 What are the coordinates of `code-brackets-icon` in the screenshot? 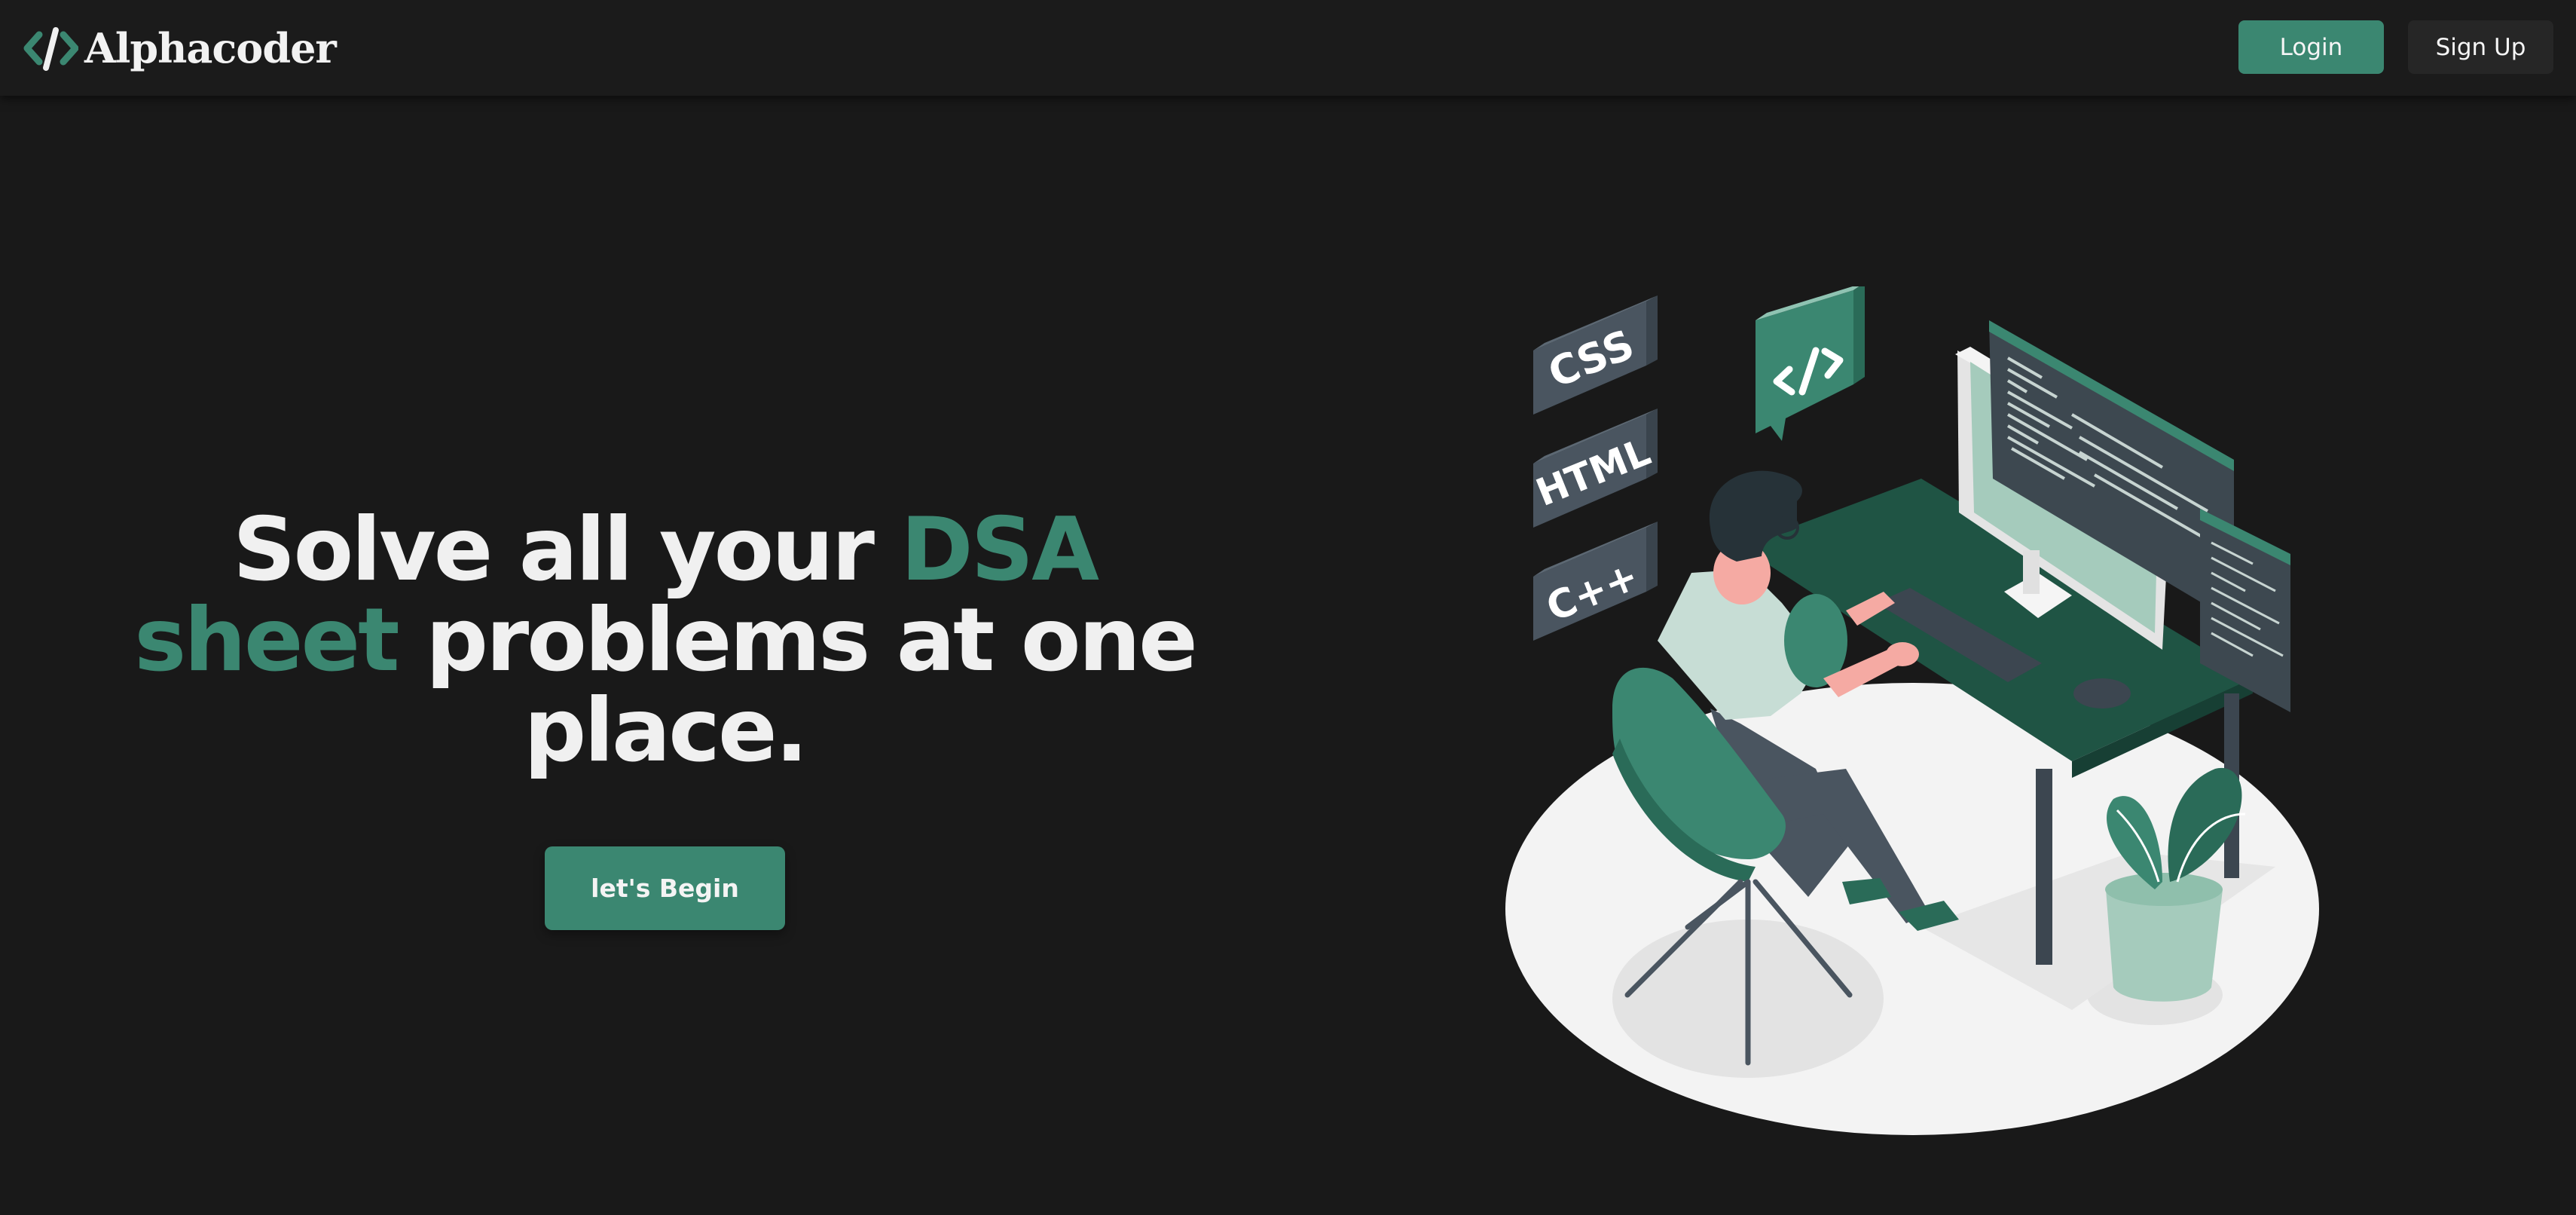 It's located at (51, 49).